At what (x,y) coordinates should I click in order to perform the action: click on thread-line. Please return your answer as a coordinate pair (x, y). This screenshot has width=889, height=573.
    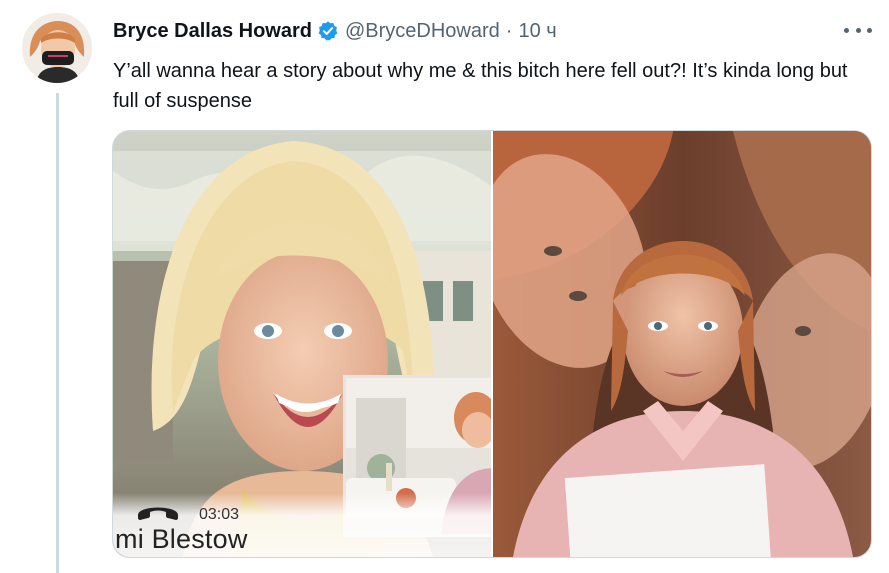
    Looking at the image, I should click on (57, 333).